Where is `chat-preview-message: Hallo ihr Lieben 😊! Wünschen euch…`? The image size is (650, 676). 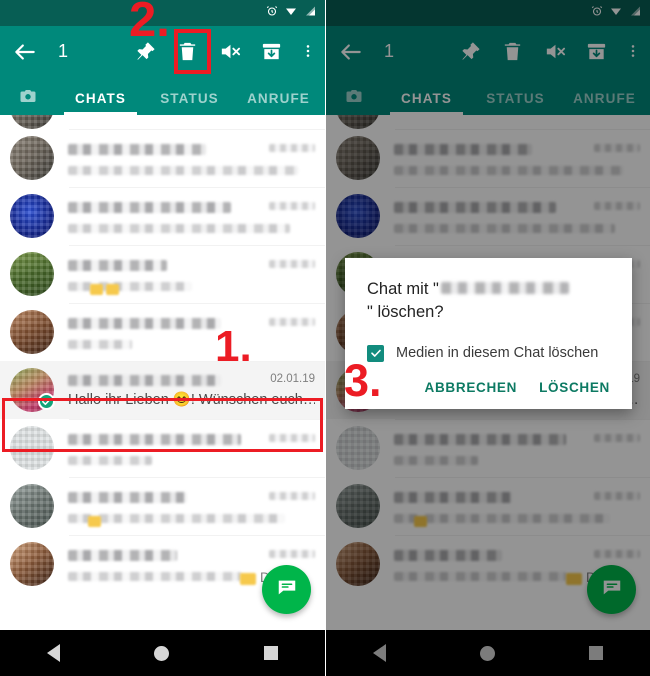
chat-preview-message: Hallo ihr Lieben 😊! Wünschen euch… is located at coordinates (191, 399).